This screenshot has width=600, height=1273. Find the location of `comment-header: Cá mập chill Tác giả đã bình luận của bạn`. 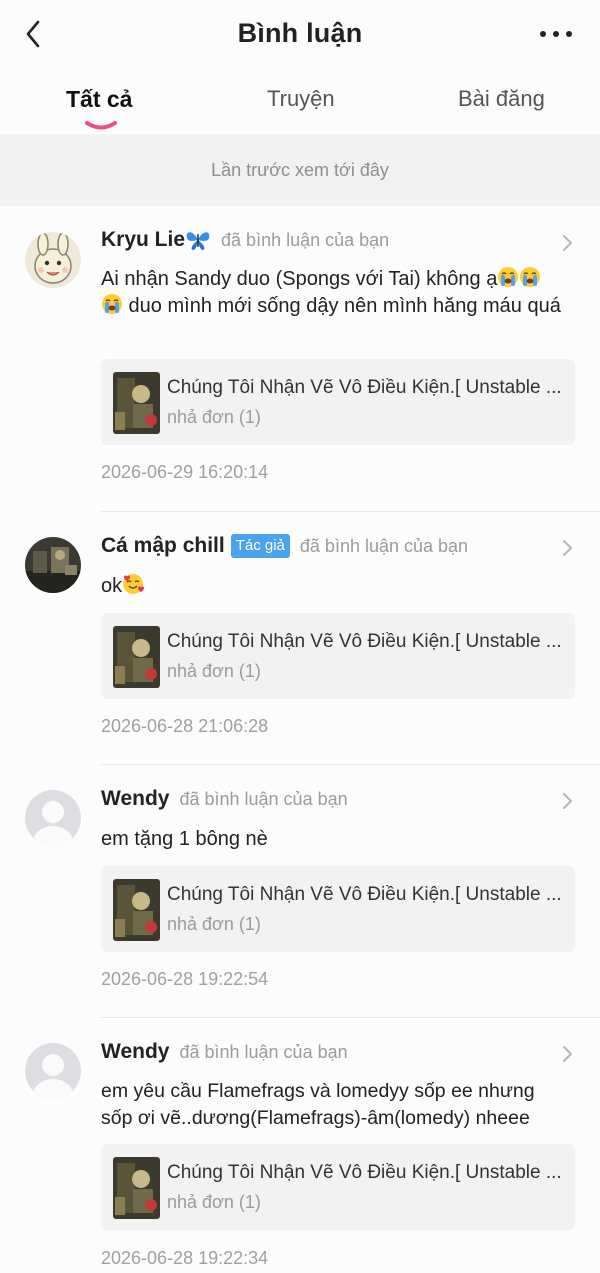

comment-header: Cá mập chill Tác giả đã bình luận của bạn is located at coordinates (335, 549).